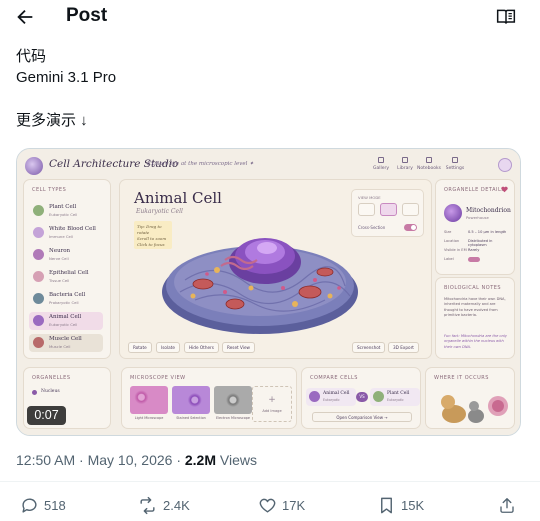 The height and width of the screenshot is (521, 540). I want to click on panel-title: Biological Notes, so click(473, 288).